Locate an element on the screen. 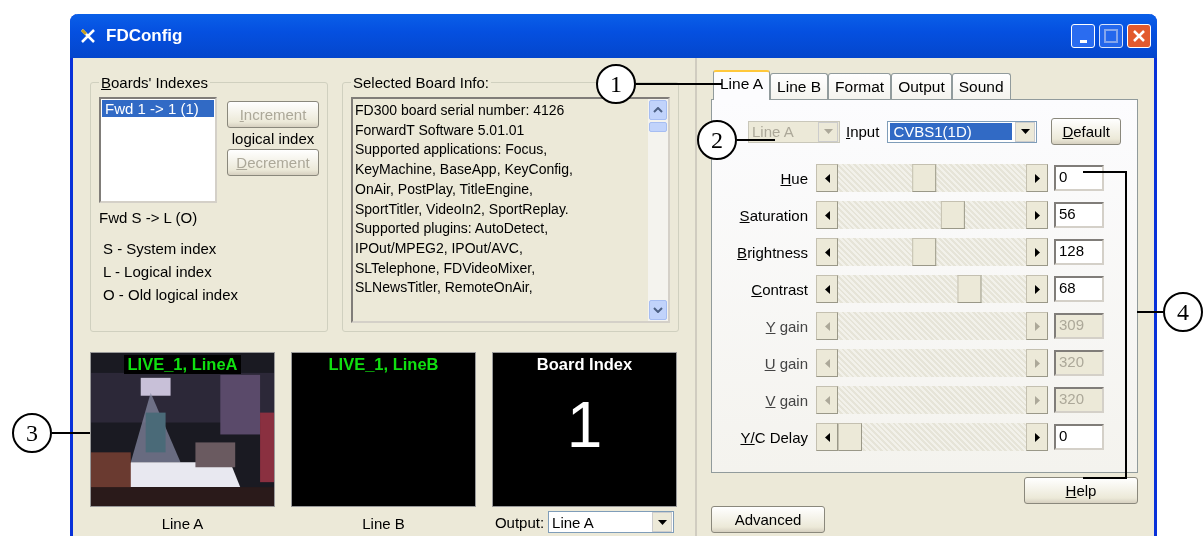  slider-label: Y gain is located at coordinates (786, 326).